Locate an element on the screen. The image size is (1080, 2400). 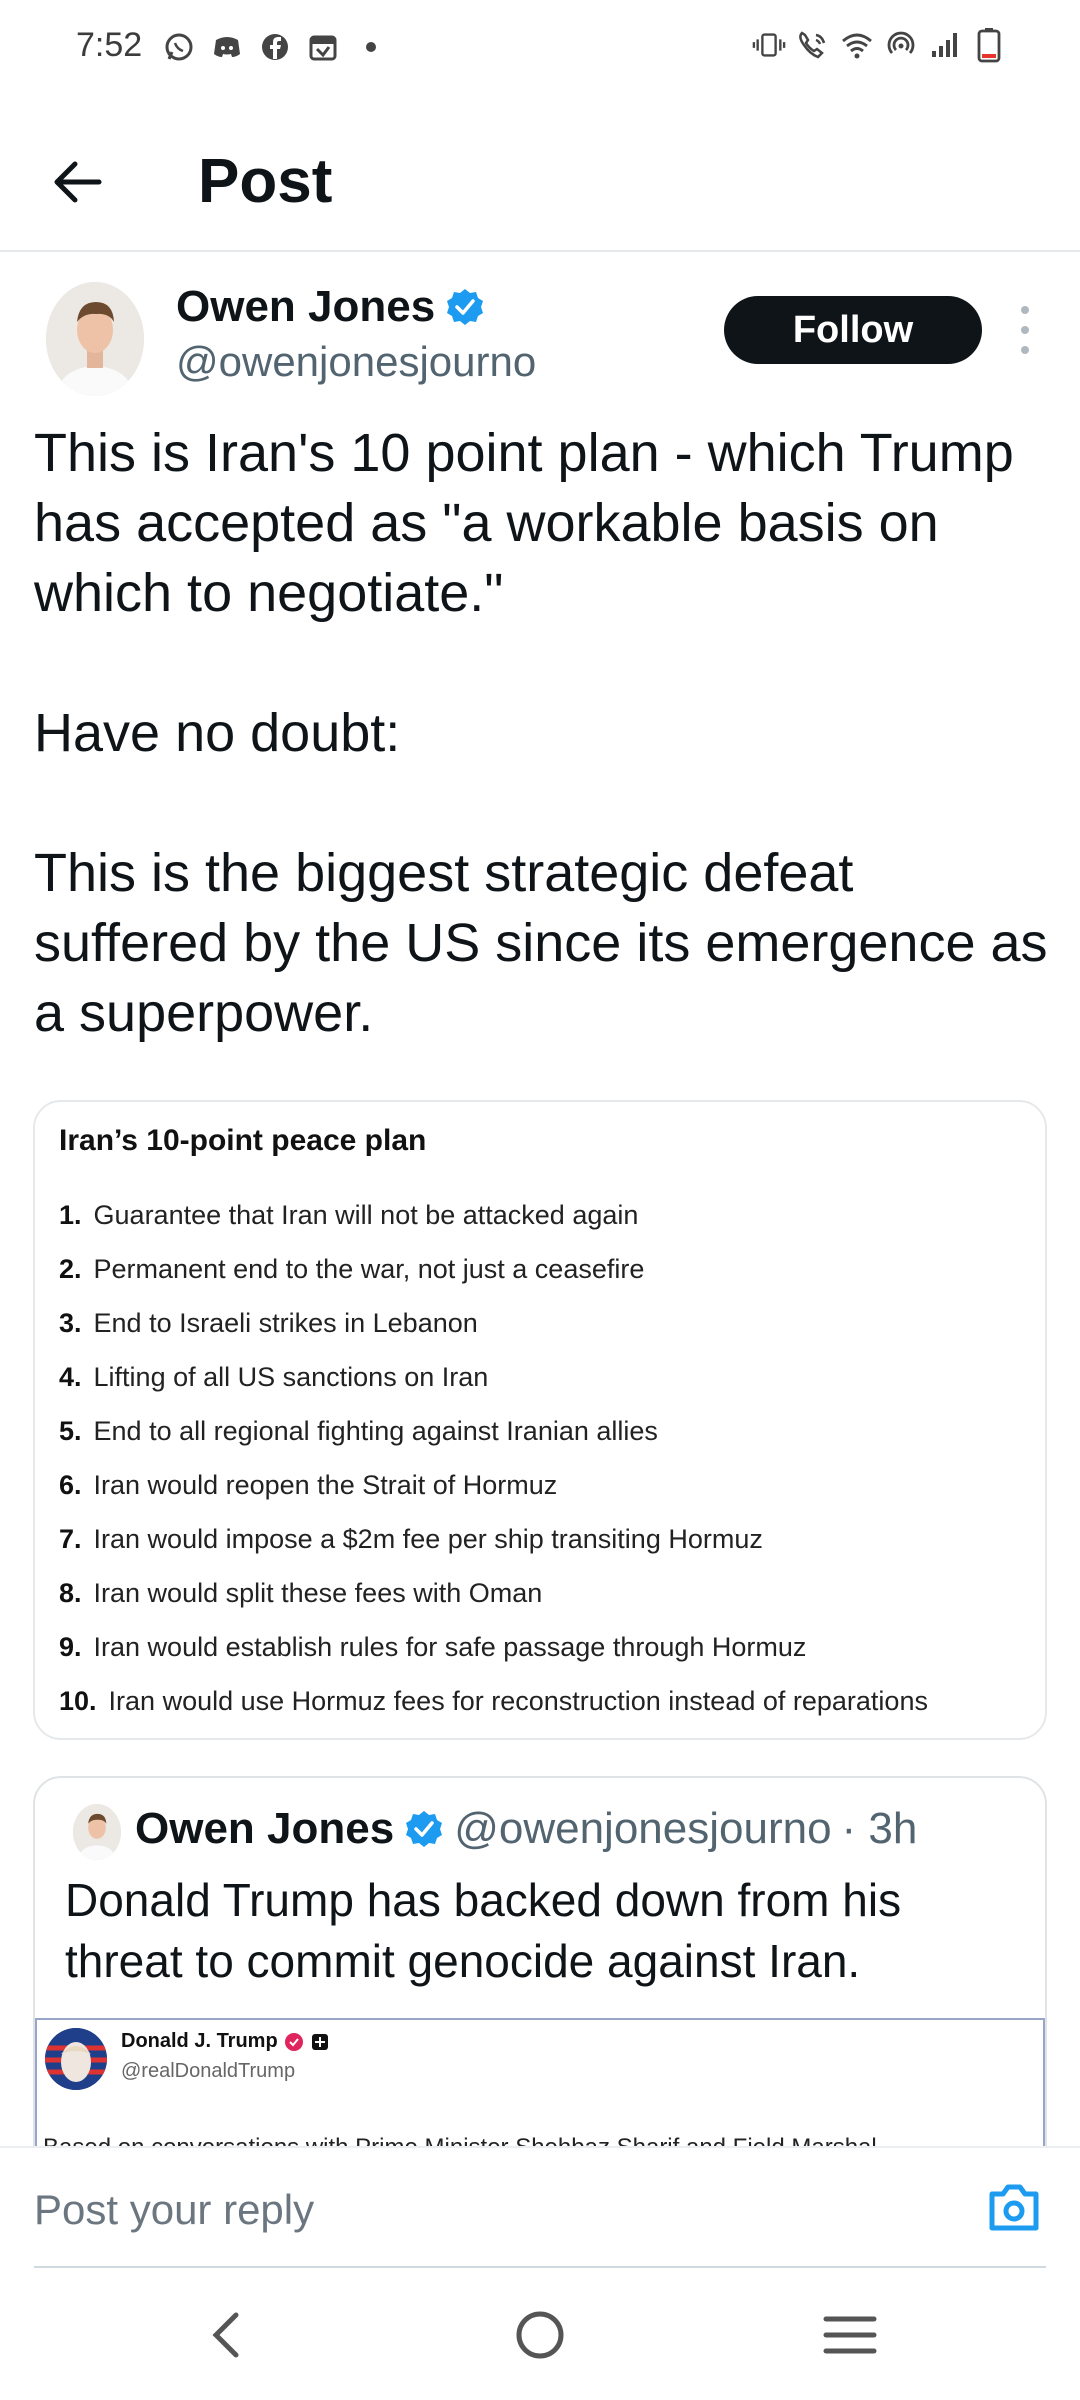
author-name: Owen Jones is located at coordinates (330, 307).